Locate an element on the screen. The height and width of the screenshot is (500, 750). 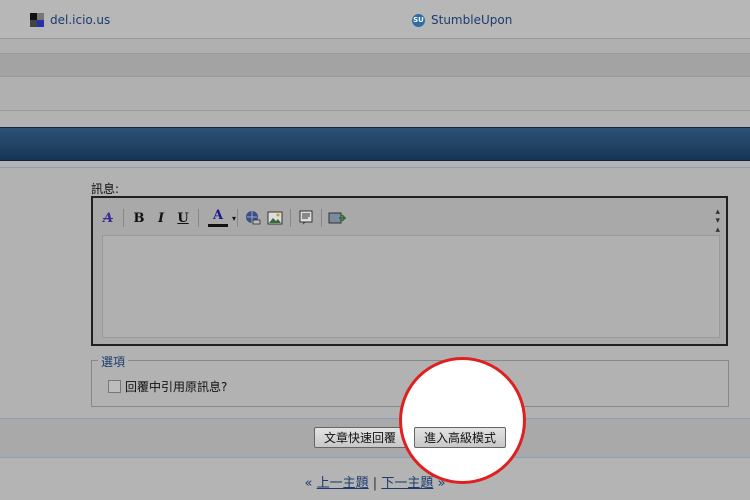
delicious-link: del.icio.us is located at coordinates (70, 20).